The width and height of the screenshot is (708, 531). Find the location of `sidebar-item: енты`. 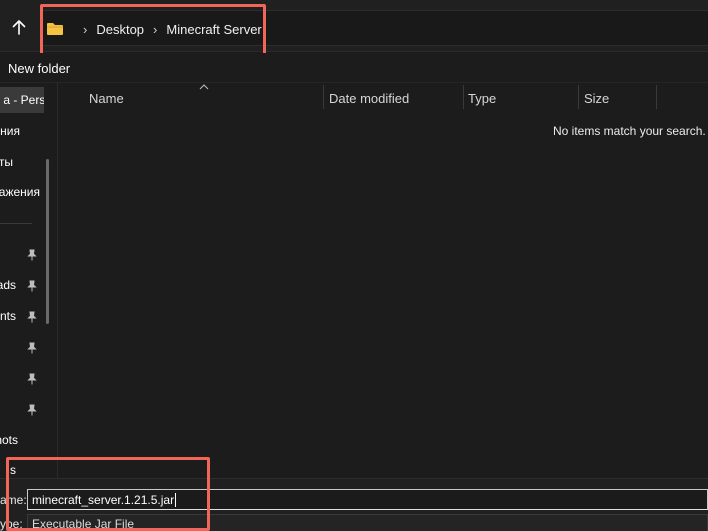

sidebar-item: енты is located at coordinates (25, 162).